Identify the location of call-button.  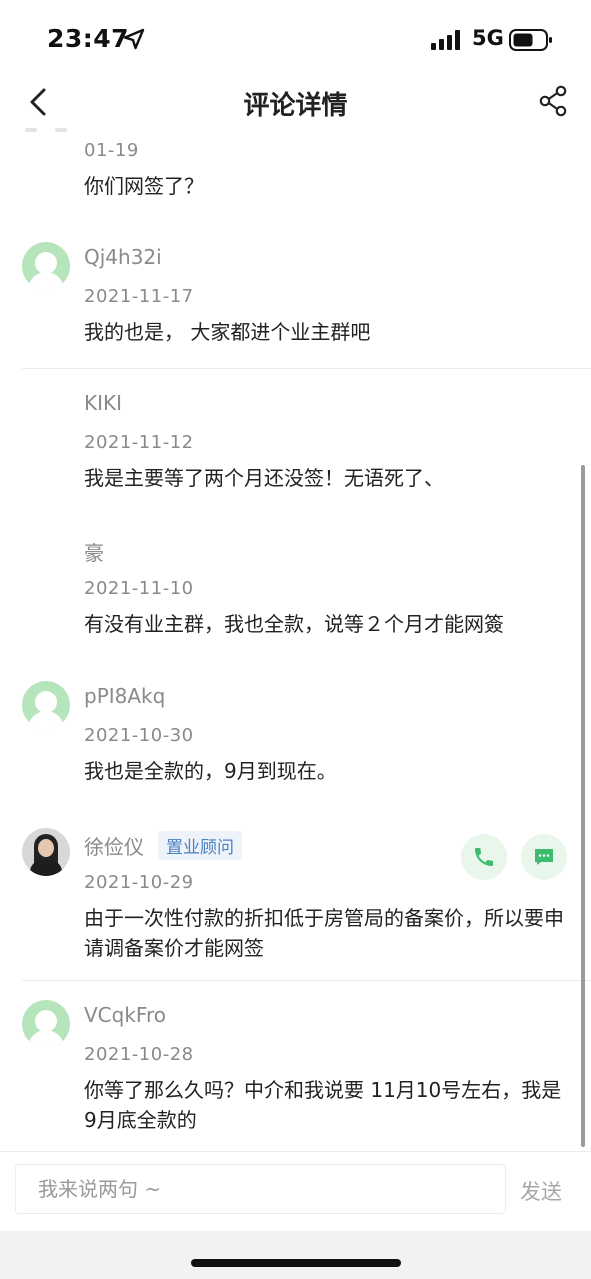
(484, 857).